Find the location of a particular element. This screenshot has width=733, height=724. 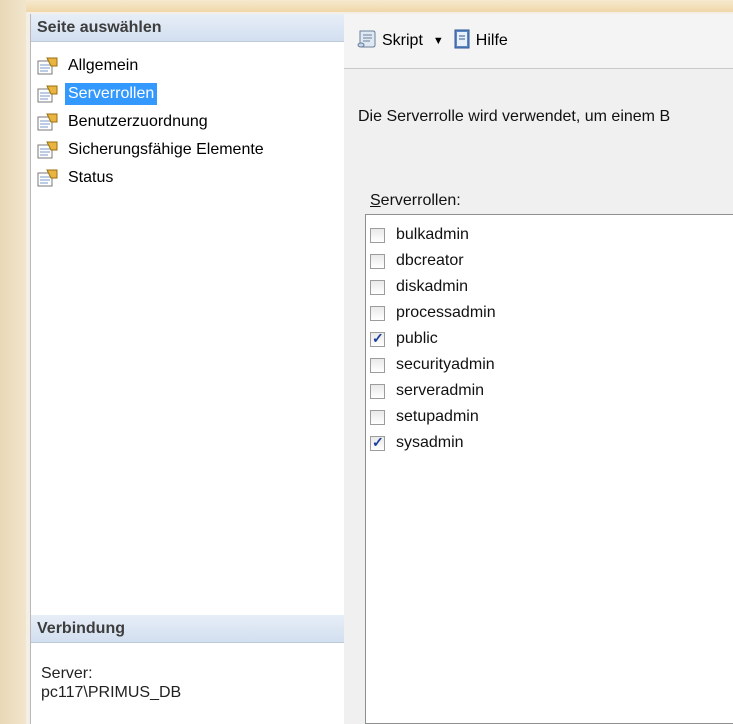

role-row-processadmin: processadmin is located at coordinates (551, 313).